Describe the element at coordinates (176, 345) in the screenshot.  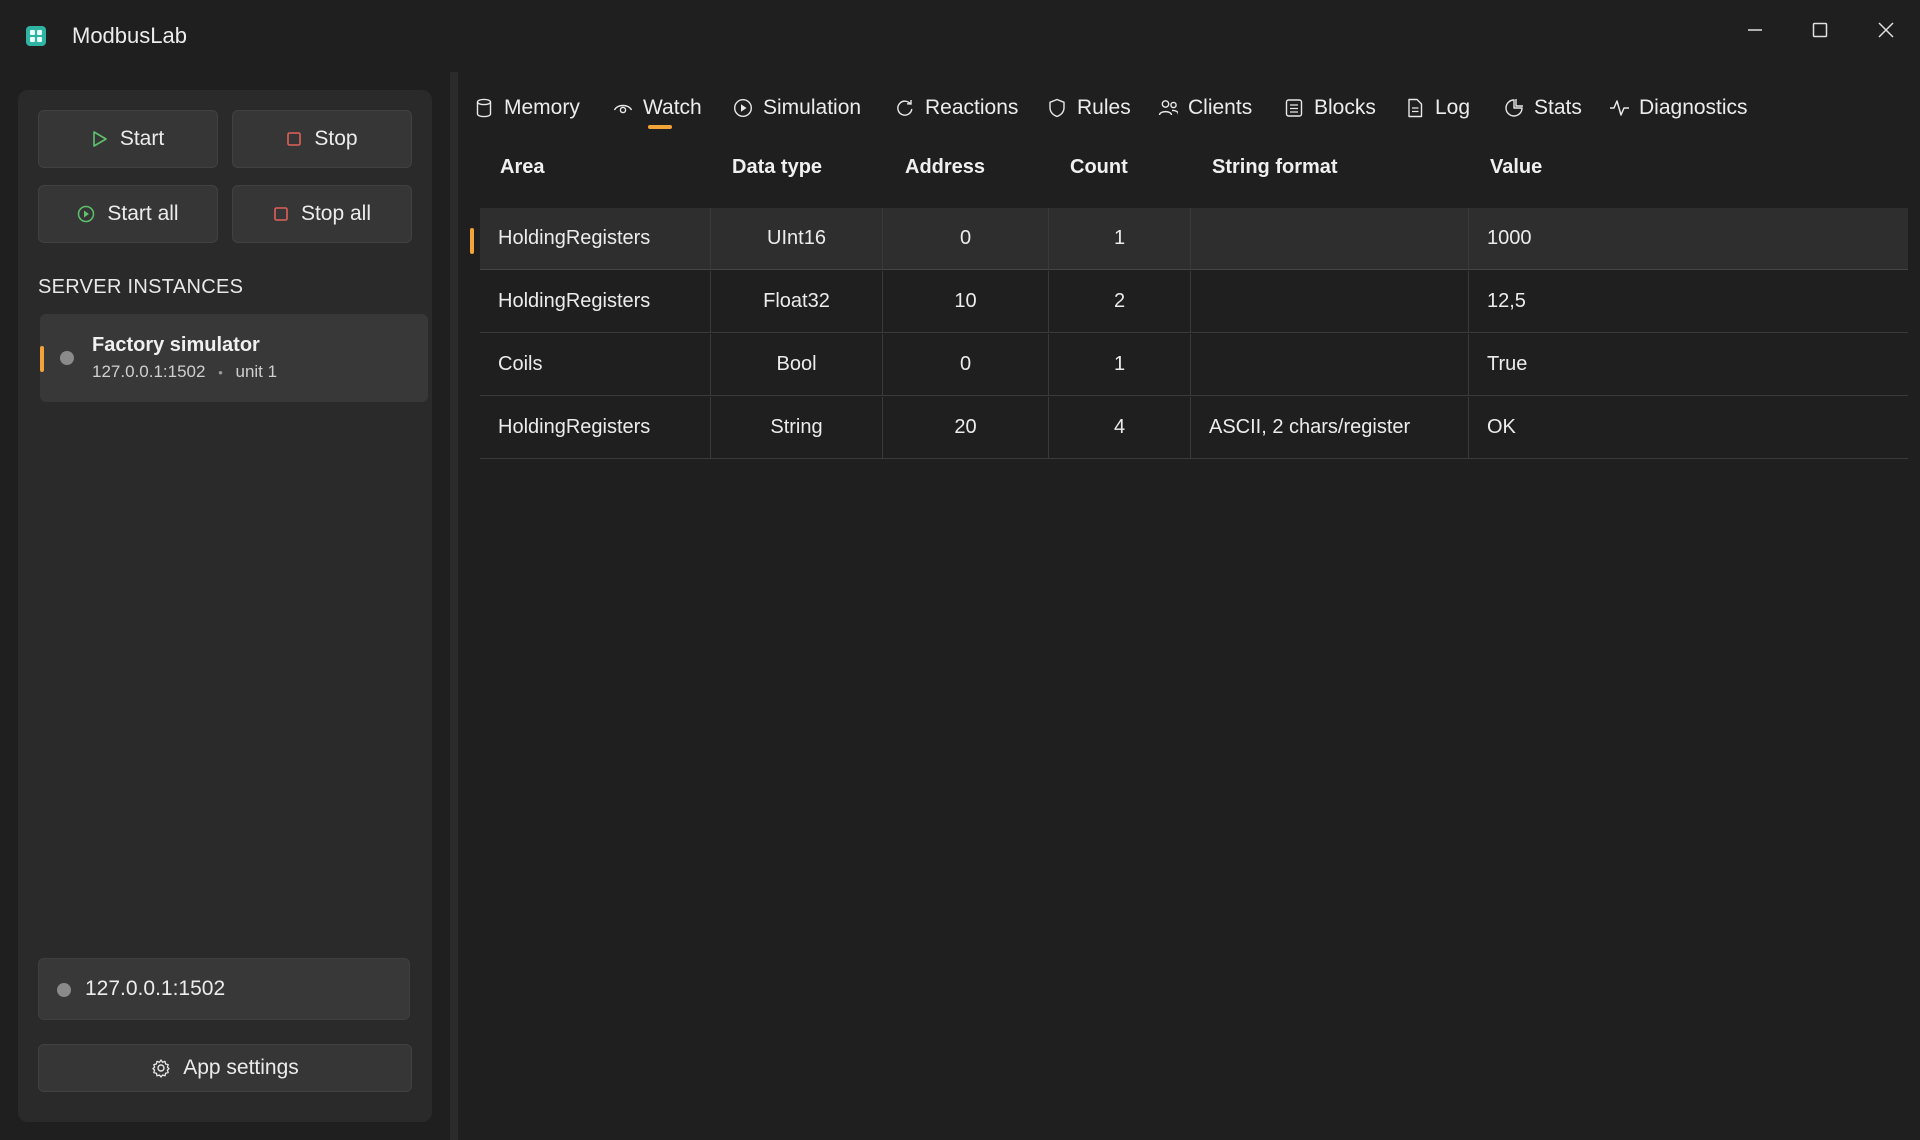
I see `instance-name: Factory simulator` at that location.